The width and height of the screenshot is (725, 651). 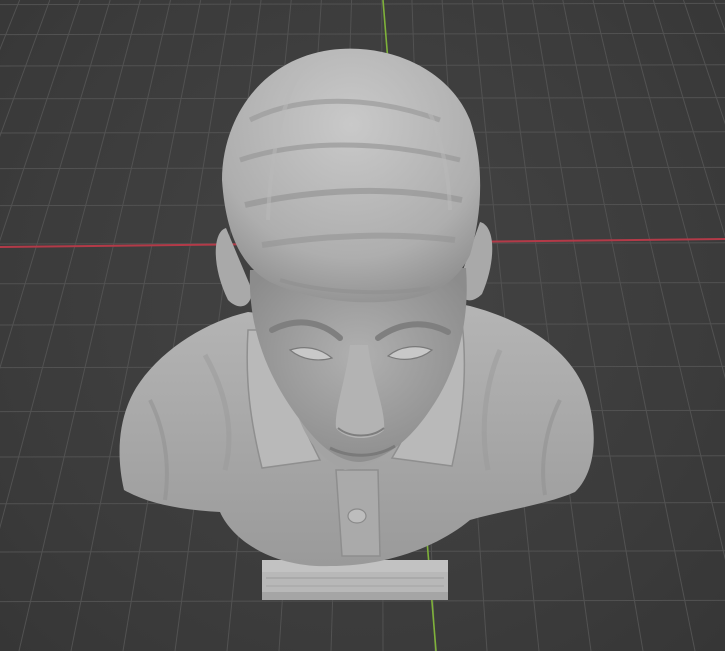 What do you see at coordinates (357, 516) in the screenshot?
I see `shirt-button` at bounding box center [357, 516].